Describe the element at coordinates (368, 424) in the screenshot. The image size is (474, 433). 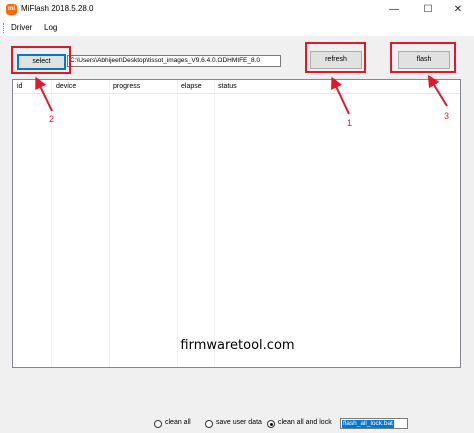
I see `script-selected-value: flash_all_lock.bat` at that location.